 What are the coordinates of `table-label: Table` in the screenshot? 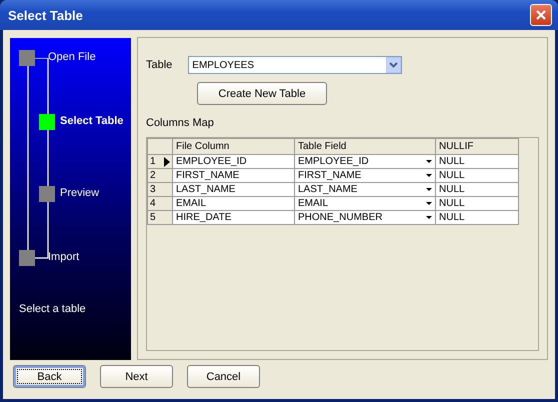 It's located at (159, 65).